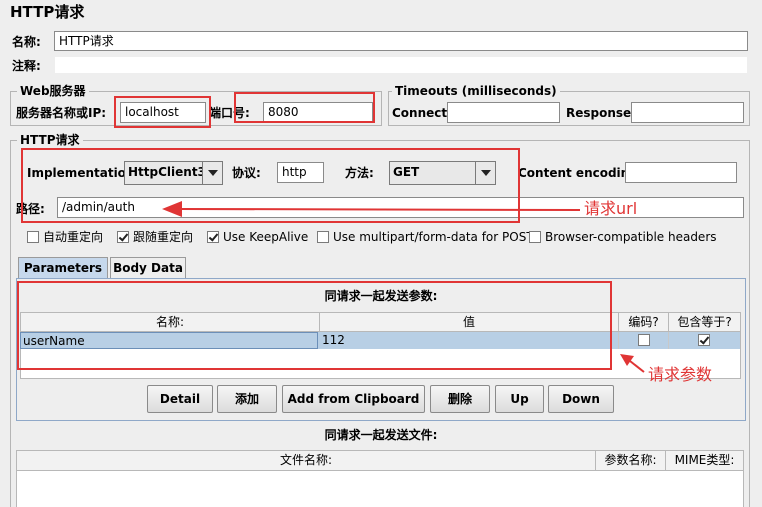 The image size is (762, 507). I want to click on method-select: GET, so click(442, 173).